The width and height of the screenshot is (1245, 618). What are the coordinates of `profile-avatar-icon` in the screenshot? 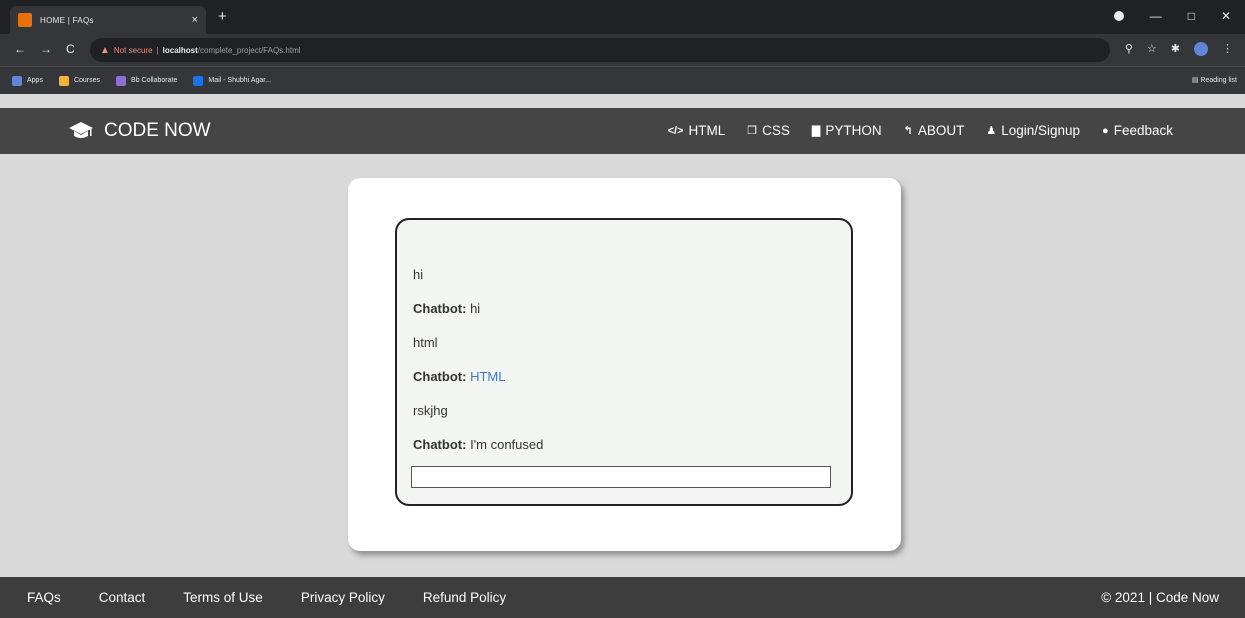 It's located at (1201, 49).